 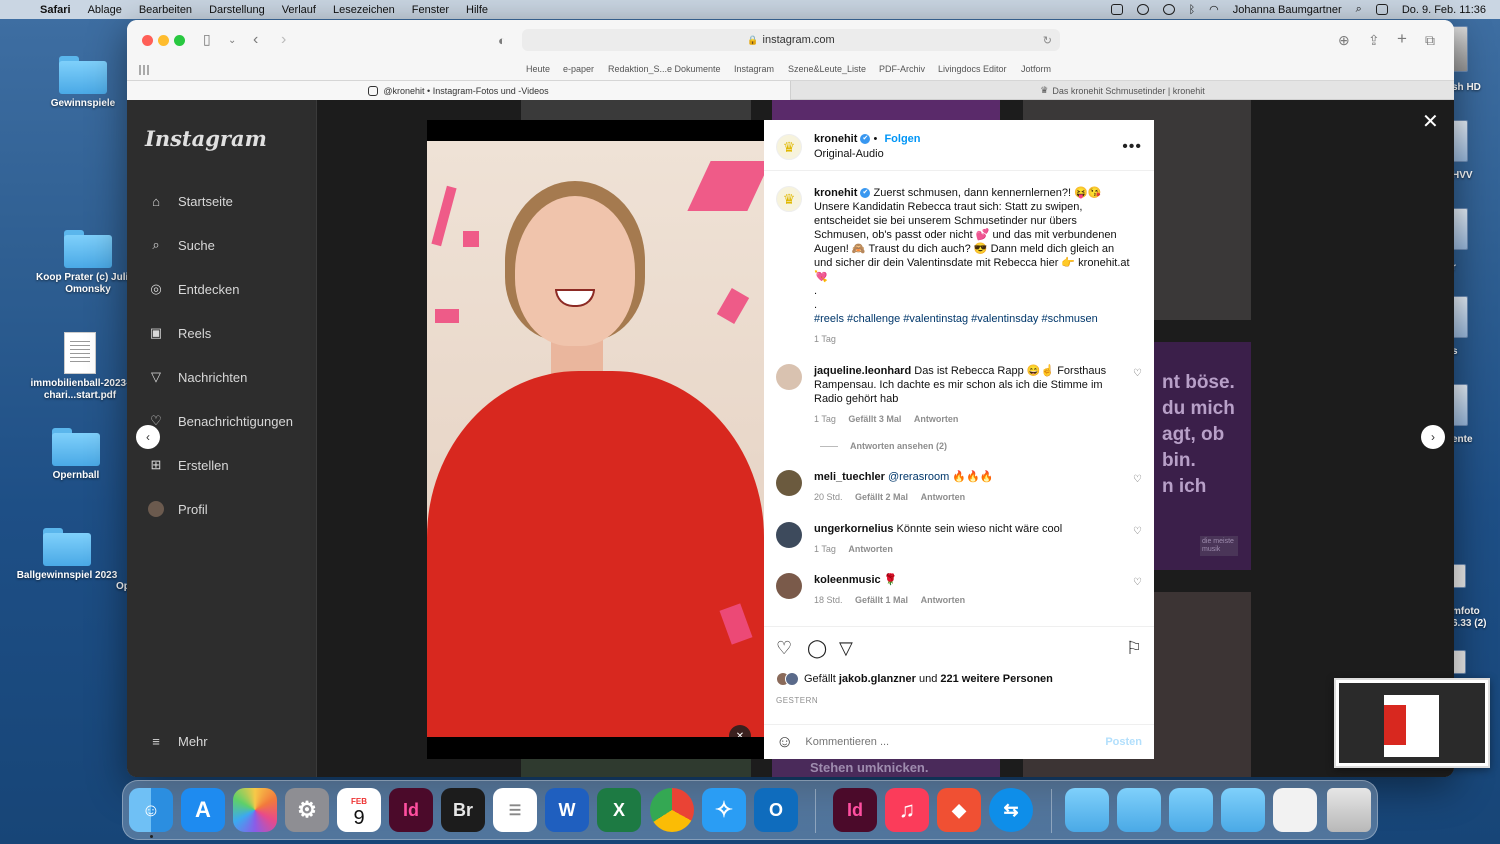 What do you see at coordinates (1036, 69) in the screenshot?
I see `bookmark-jotform: Jotform` at bounding box center [1036, 69].